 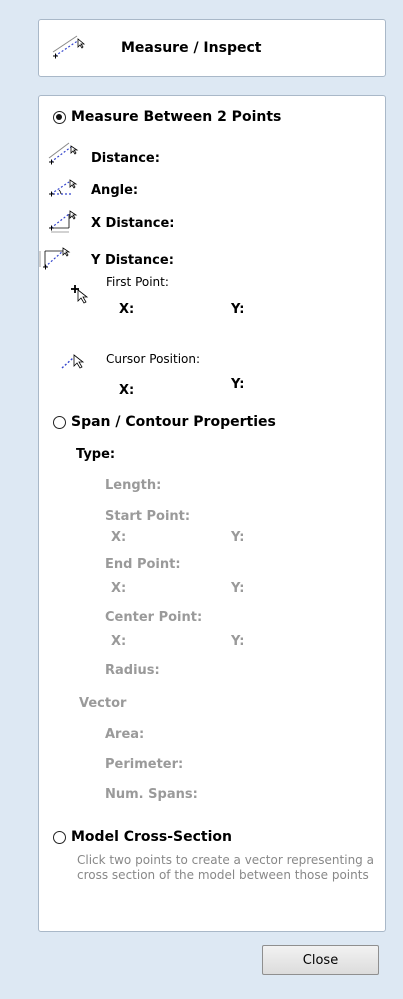 What do you see at coordinates (73, 361) in the screenshot?
I see `cursor-position-icon` at bounding box center [73, 361].